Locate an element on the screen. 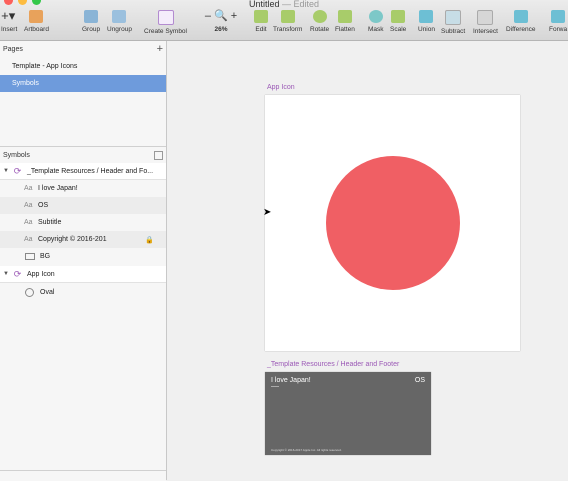  difference-icon is located at coordinates (520, 16).